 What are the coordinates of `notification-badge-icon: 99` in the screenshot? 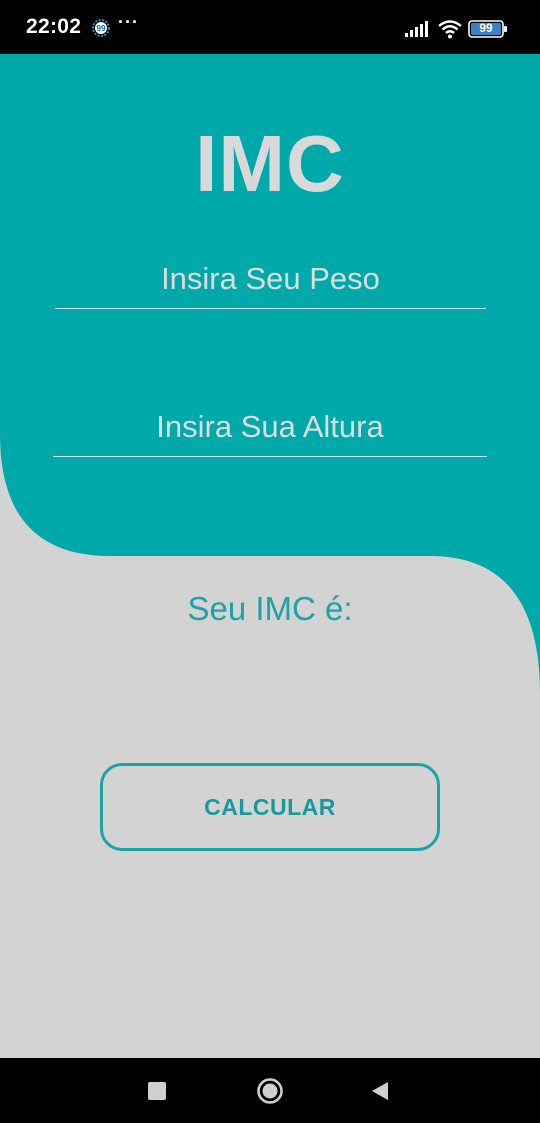 It's located at (101, 28).